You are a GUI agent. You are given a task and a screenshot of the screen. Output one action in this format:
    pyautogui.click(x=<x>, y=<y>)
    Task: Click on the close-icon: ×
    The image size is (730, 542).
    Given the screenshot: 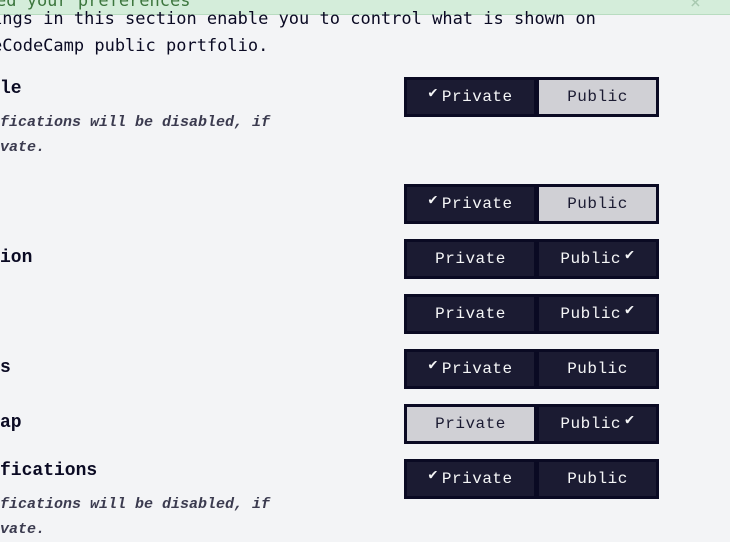 What is the action you would take?
    pyautogui.click(x=695, y=9)
    